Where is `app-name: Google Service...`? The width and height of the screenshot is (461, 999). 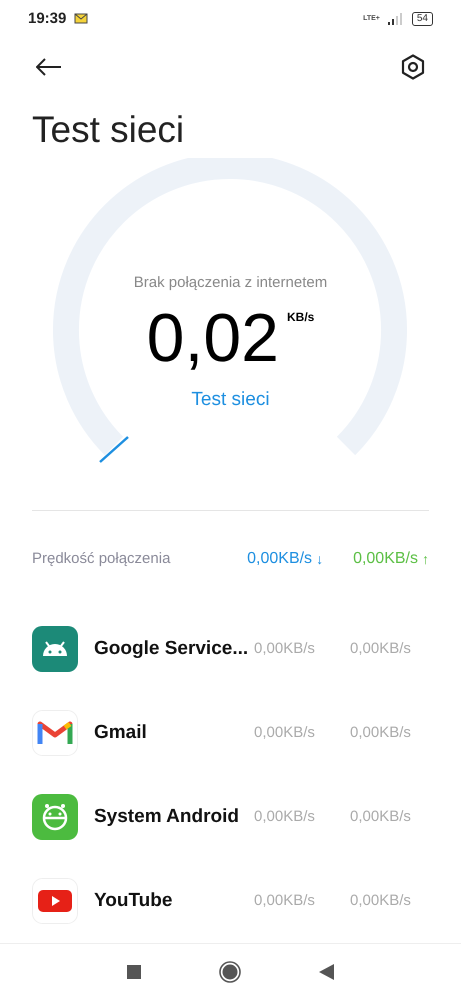 app-name: Google Service... is located at coordinates (172, 648).